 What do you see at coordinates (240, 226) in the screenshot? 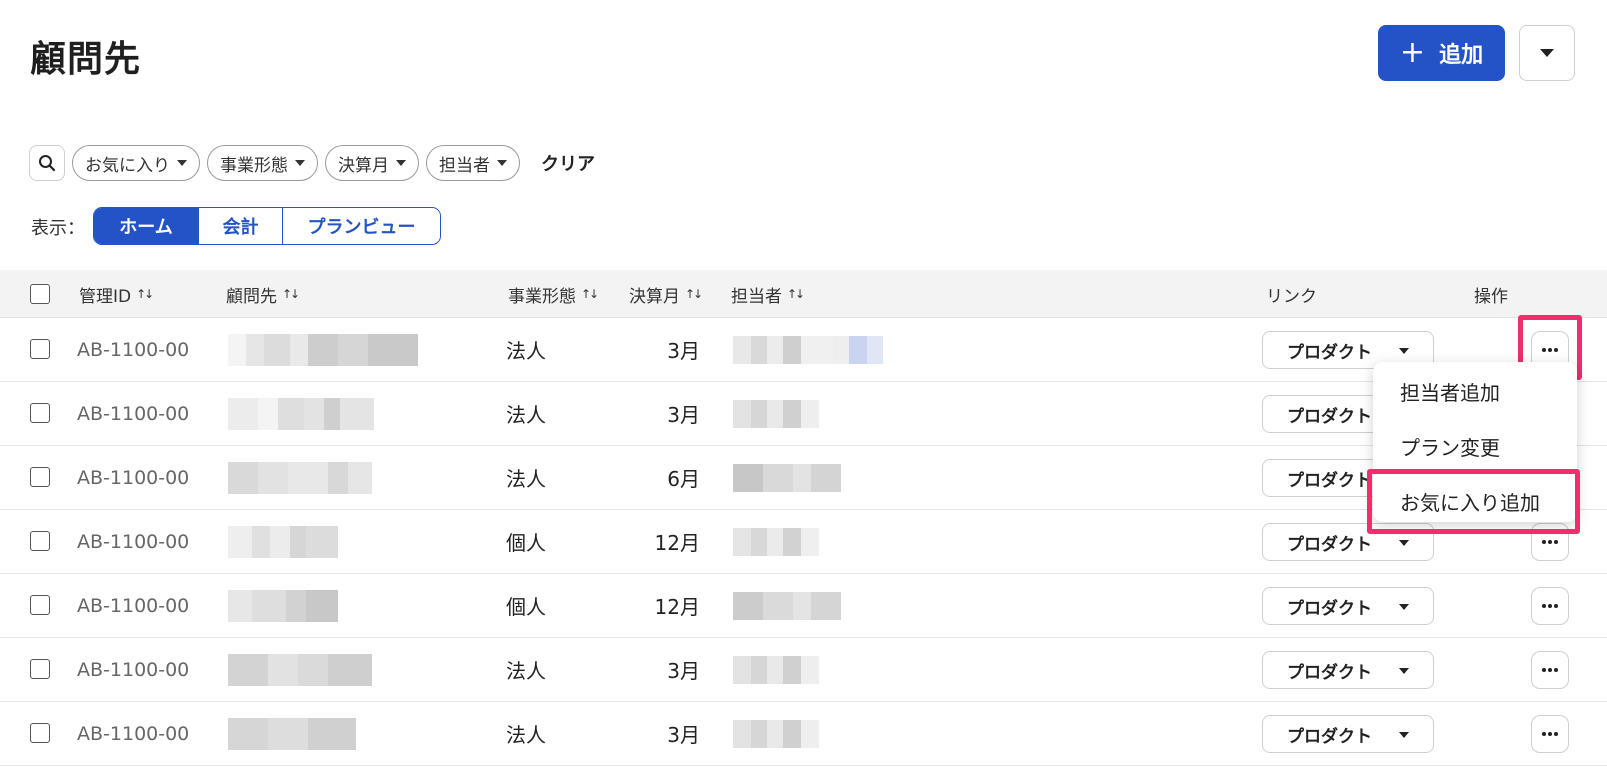
I see `view-option-accounting: 会計` at bounding box center [240, 226].